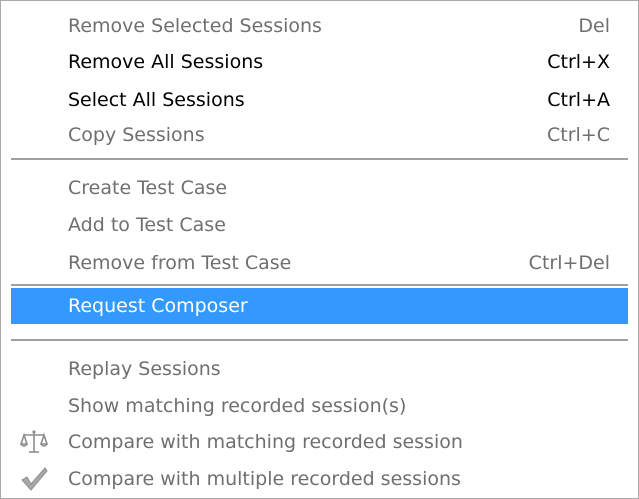  What do you see at coordinates (594, 26) in the screenshot?
I see `menu-item-shortcut: Del` at bounding box center [594, 26].